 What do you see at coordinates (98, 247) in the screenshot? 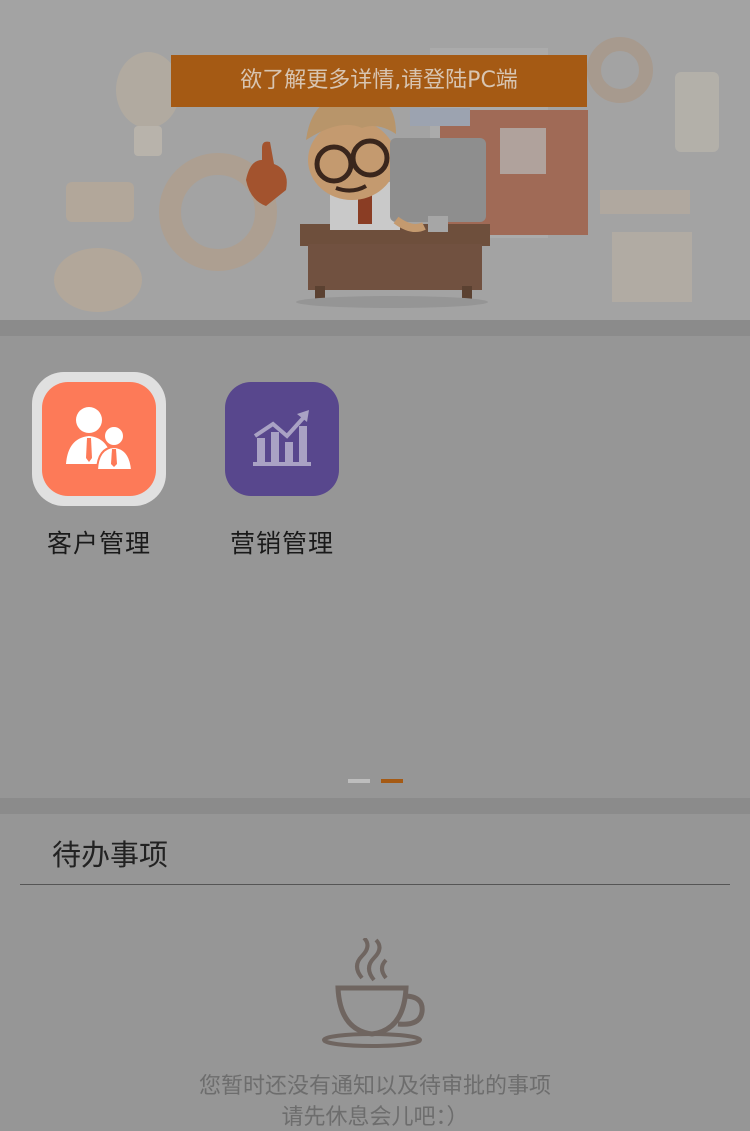
I see `money-icon` at bounding box center [98, 247].